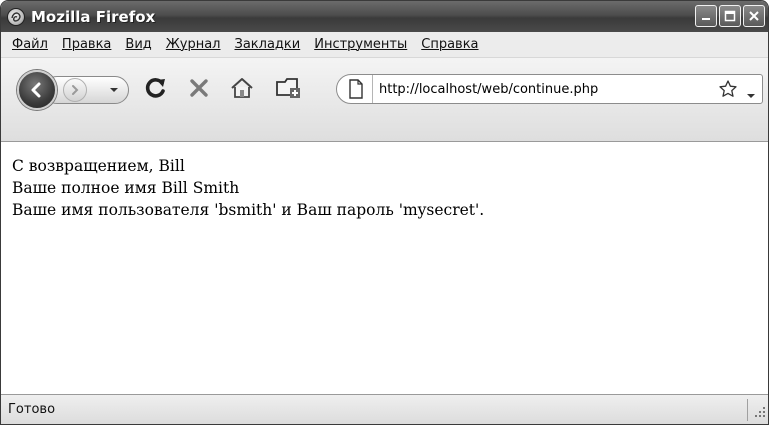  Describe the element at coordinates (728, 91) in the screenshot. I see `bookmark-star-icon` at that location.